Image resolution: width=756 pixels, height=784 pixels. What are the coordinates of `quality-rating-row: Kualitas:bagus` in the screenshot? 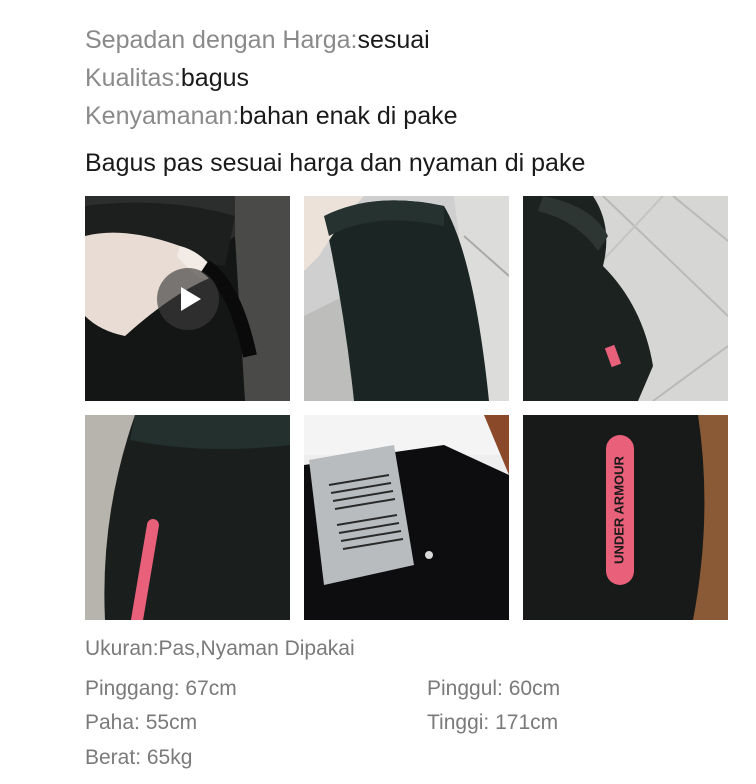 It's located at (167, 78).